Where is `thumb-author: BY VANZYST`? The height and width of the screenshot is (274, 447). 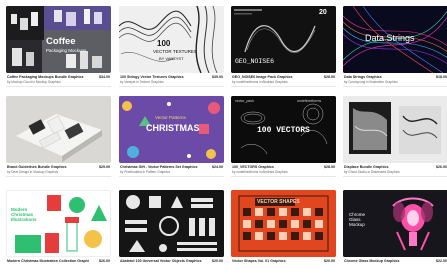
thumb-author: BY VANZYST is located at coordinates (171, 58).